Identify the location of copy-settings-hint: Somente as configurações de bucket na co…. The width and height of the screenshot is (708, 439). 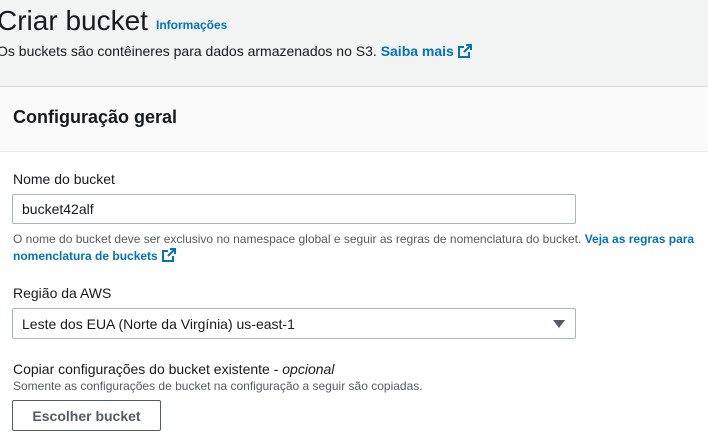
(218, 386).